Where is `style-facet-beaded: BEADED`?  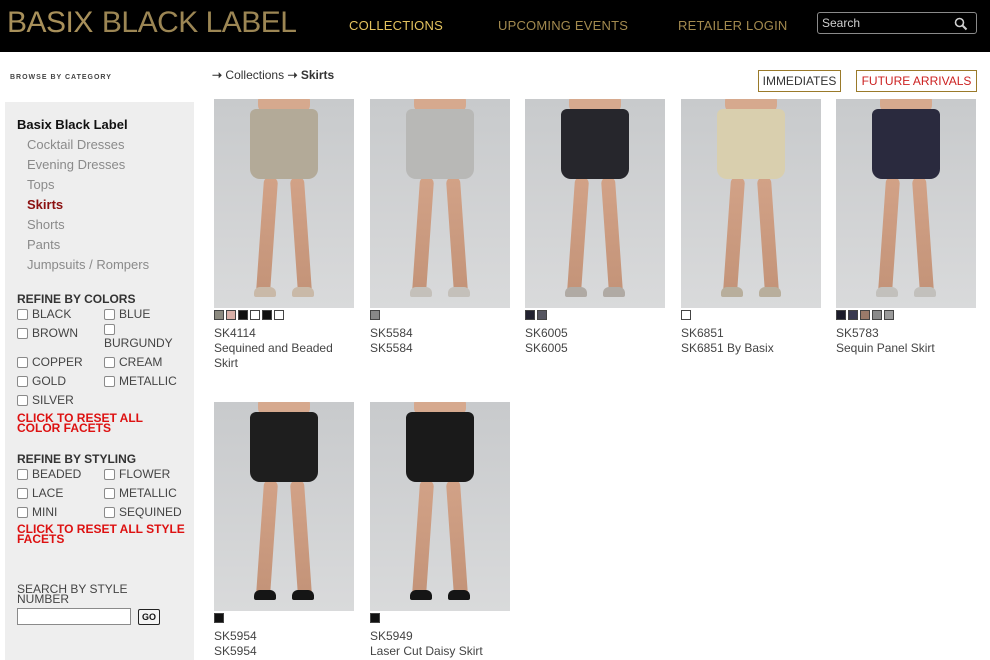
style-facet-beaded: BEADED is located at coordinates (49, 474).